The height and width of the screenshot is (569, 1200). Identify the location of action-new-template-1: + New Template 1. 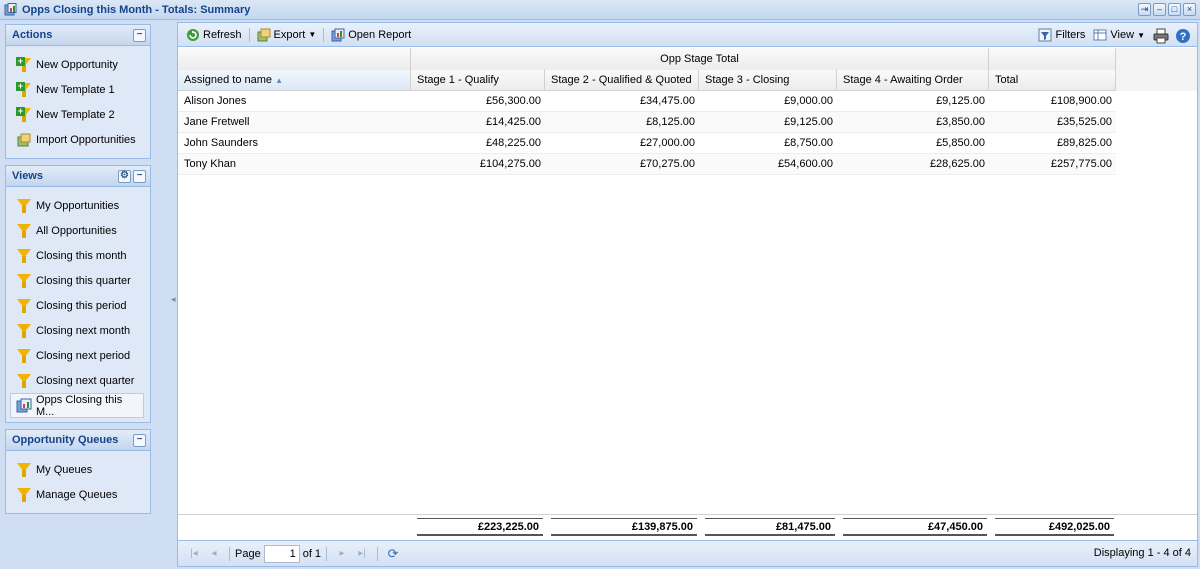
(78, 89).